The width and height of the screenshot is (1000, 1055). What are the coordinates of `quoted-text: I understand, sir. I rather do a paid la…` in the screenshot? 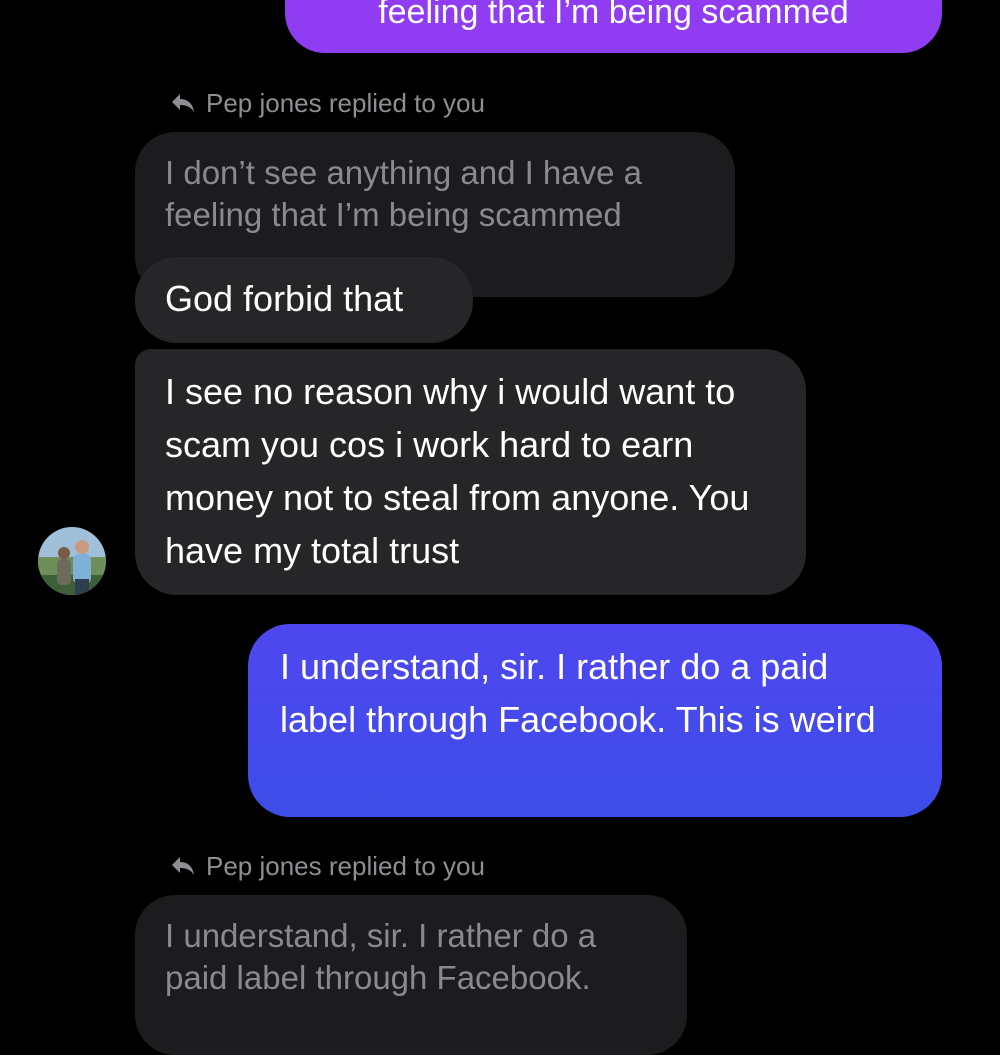 It's located at (381, 956).